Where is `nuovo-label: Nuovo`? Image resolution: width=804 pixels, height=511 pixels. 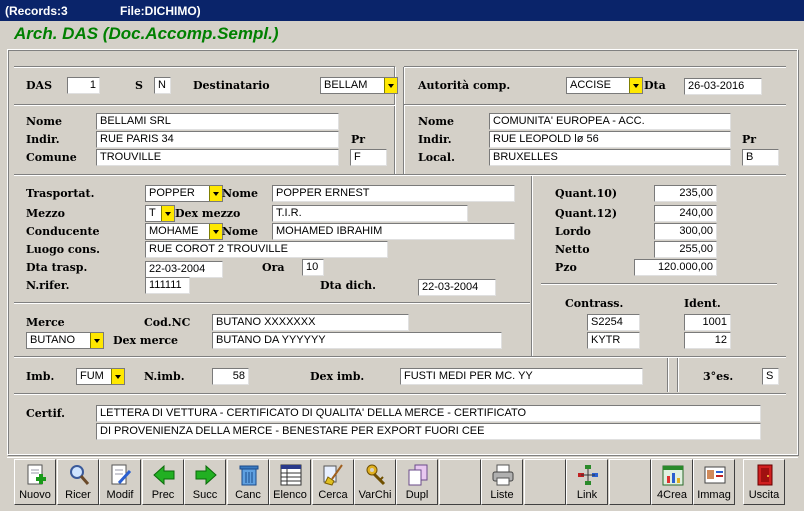
nuovo-label: Nuovo is located at coordinates (35, 495).